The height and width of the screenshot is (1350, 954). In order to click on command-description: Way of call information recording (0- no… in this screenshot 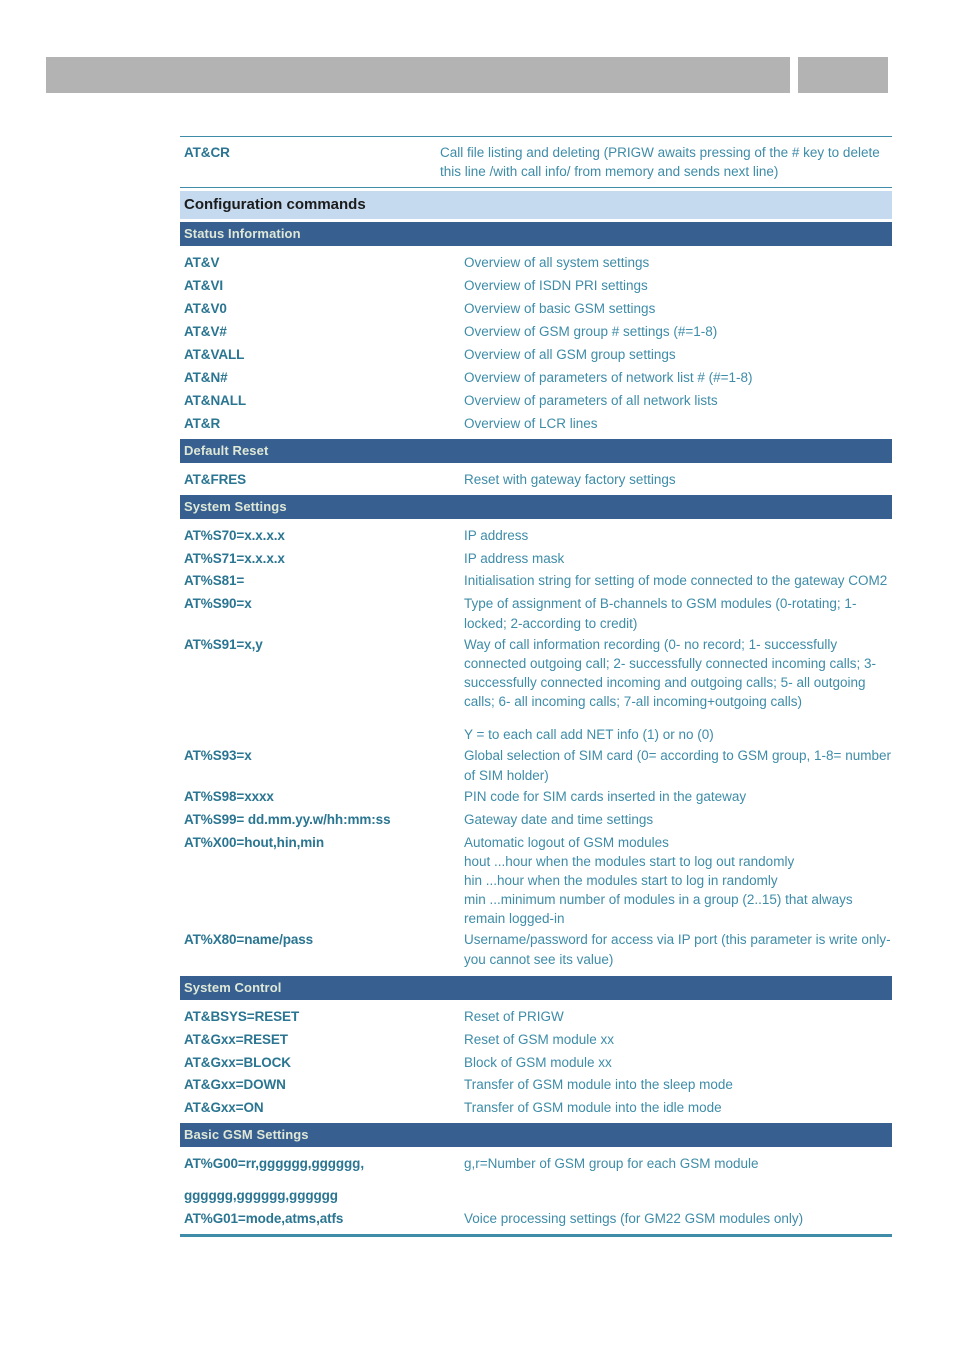, I will do `click(670, 673)`.